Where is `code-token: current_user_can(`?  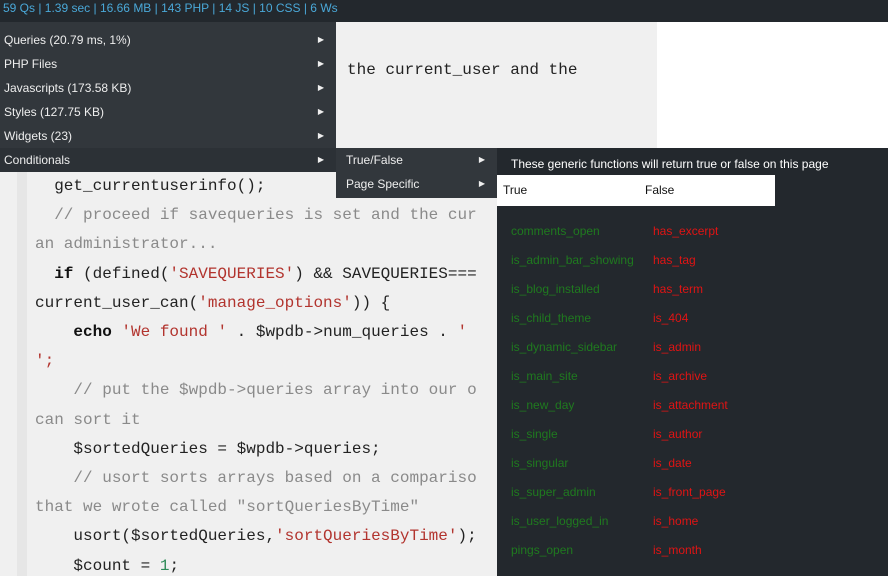 code-token: current_user_can( is located at coordinates (117, 302).